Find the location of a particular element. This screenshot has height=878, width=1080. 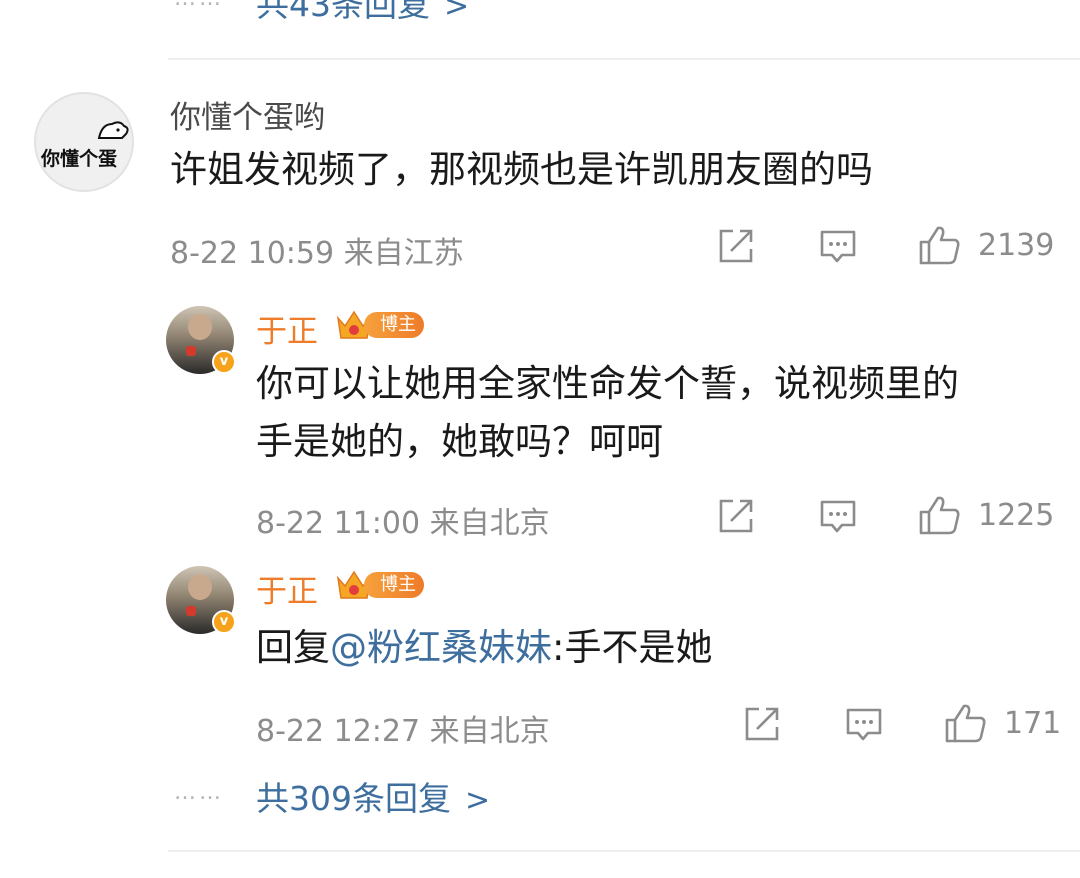

like-count: 171 is located at coordinates (1033, 723).